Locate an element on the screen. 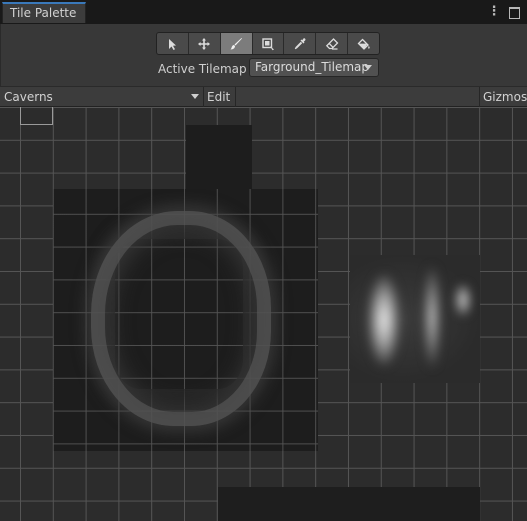  tool-toolbar is located at coordinates (268, 43).